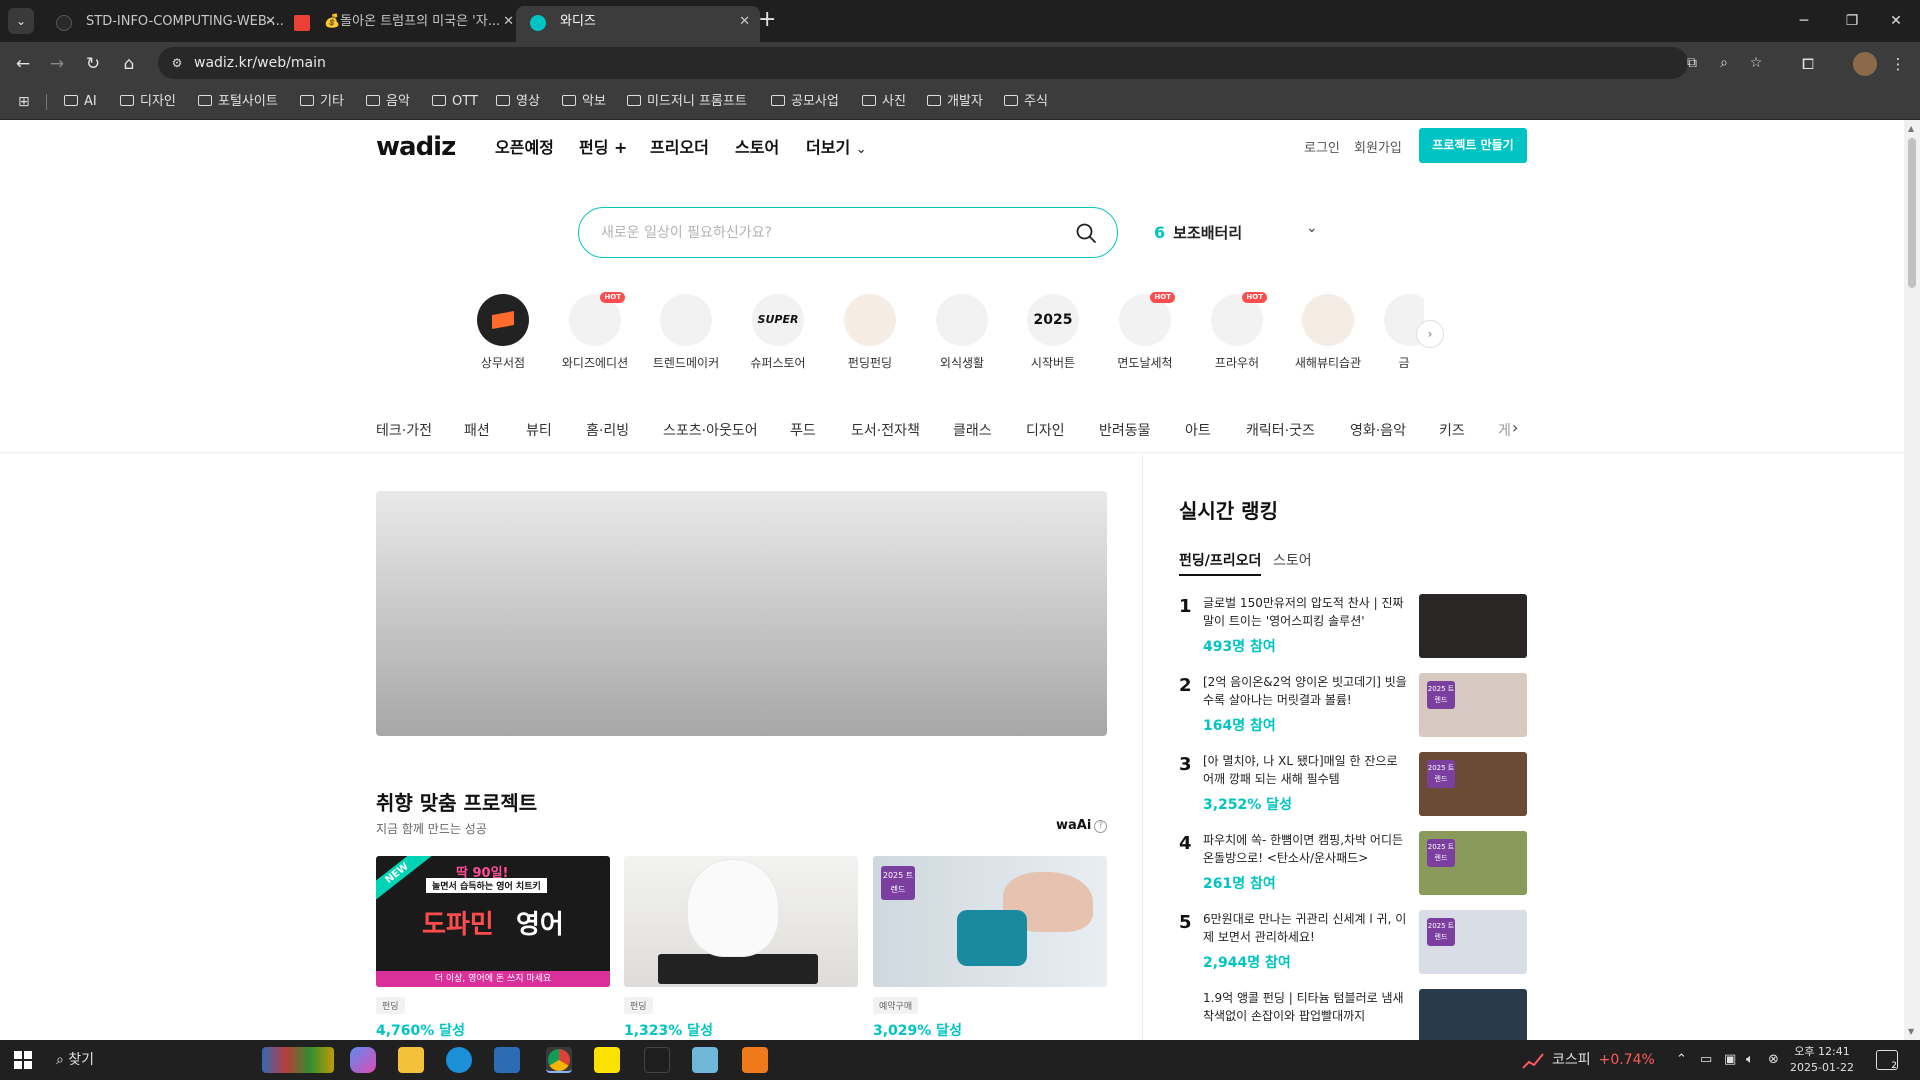 The width and height of the screenshot is (1920, 1080). I want to click on zoom-icon: ⌕, so click(1724, 63).